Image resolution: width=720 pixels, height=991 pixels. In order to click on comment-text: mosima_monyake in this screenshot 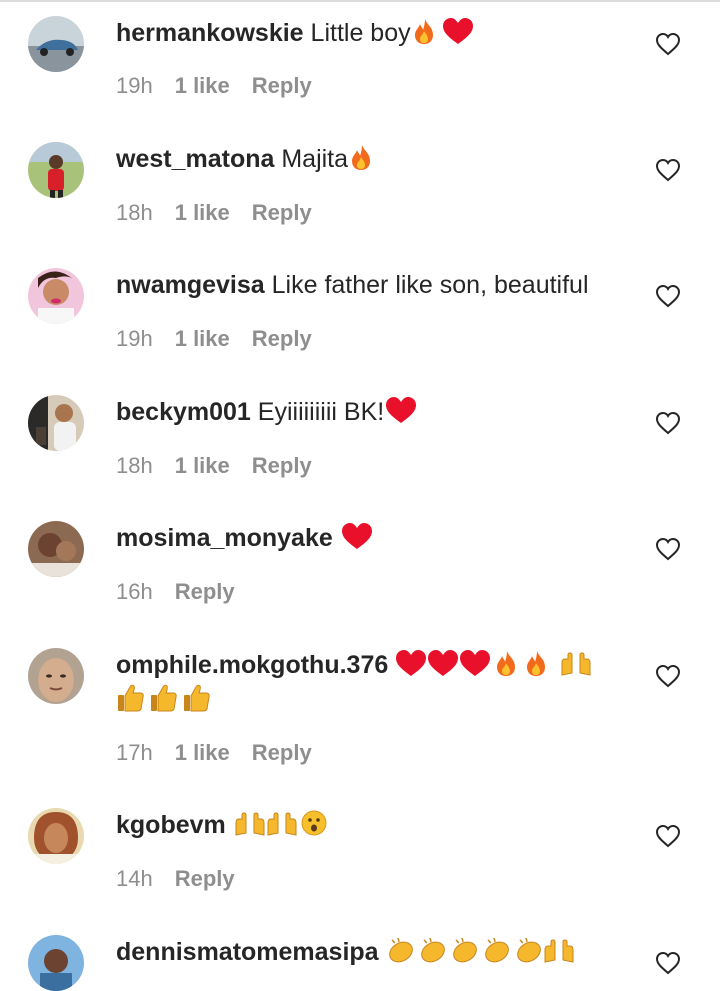, I will do `click(376, 538)`.